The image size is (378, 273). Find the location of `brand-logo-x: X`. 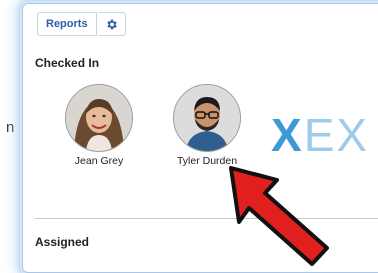

brand-logo-x: X is located at coordinates (287, 135).